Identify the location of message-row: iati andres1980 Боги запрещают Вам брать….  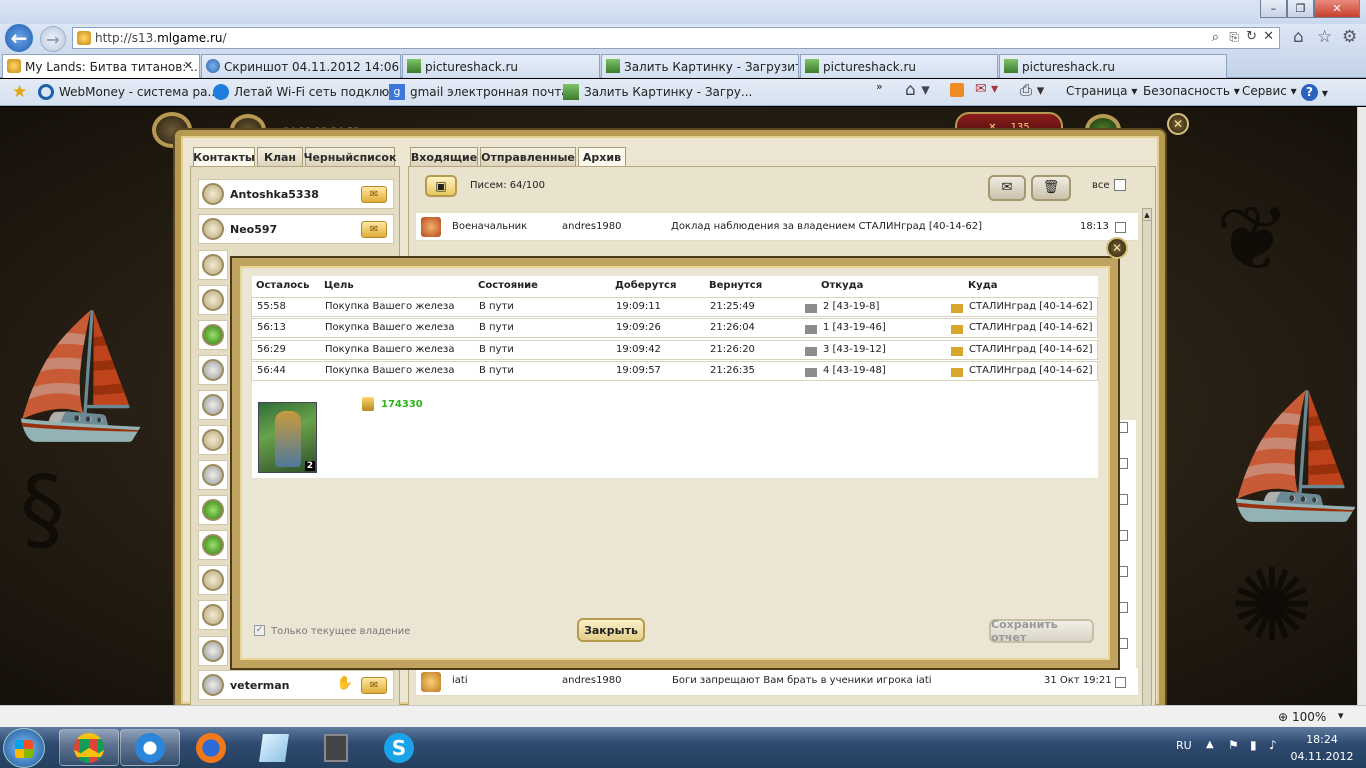
(777, 682).